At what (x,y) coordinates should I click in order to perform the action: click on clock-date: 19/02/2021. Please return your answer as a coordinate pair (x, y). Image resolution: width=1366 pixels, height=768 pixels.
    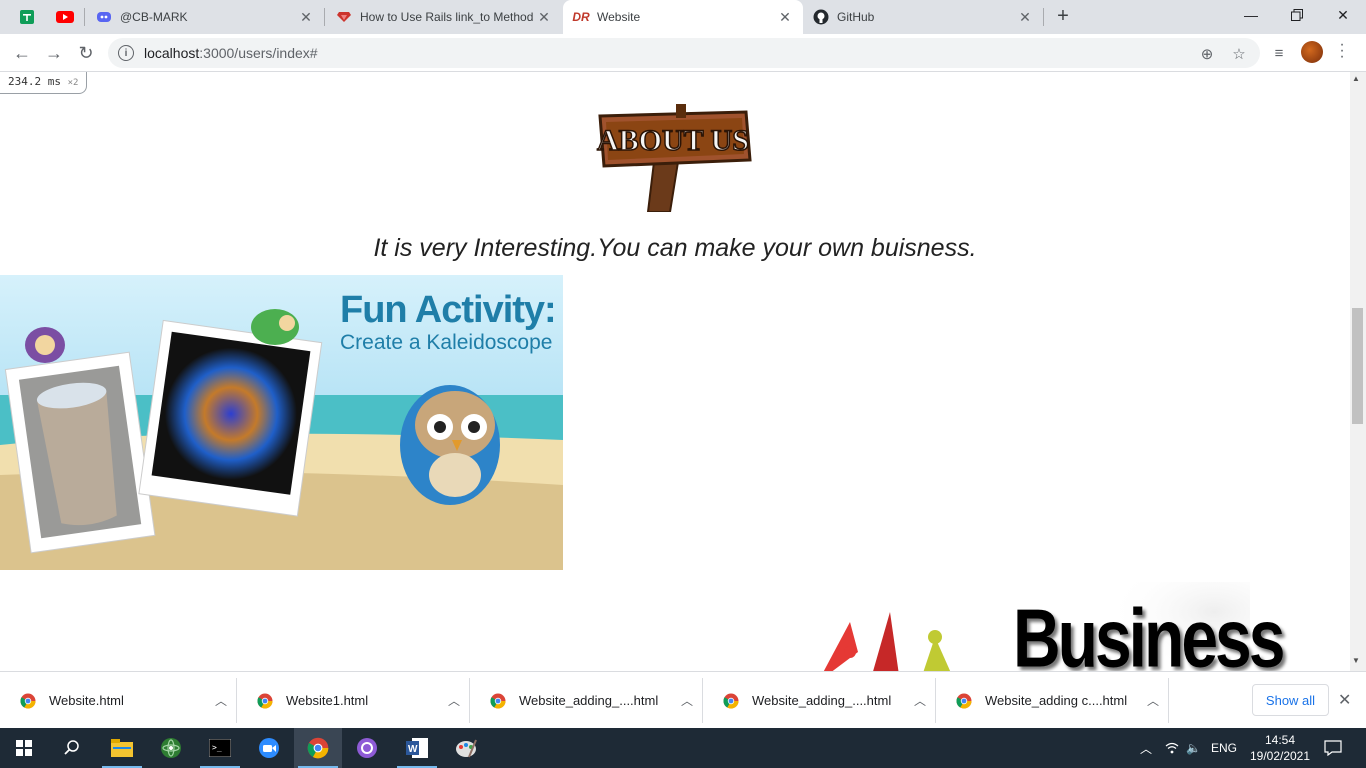
    Looking at the image, I should click on (1280, 756).